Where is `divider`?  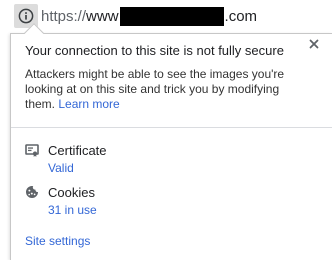 divider is located at coordinates (171, 127).